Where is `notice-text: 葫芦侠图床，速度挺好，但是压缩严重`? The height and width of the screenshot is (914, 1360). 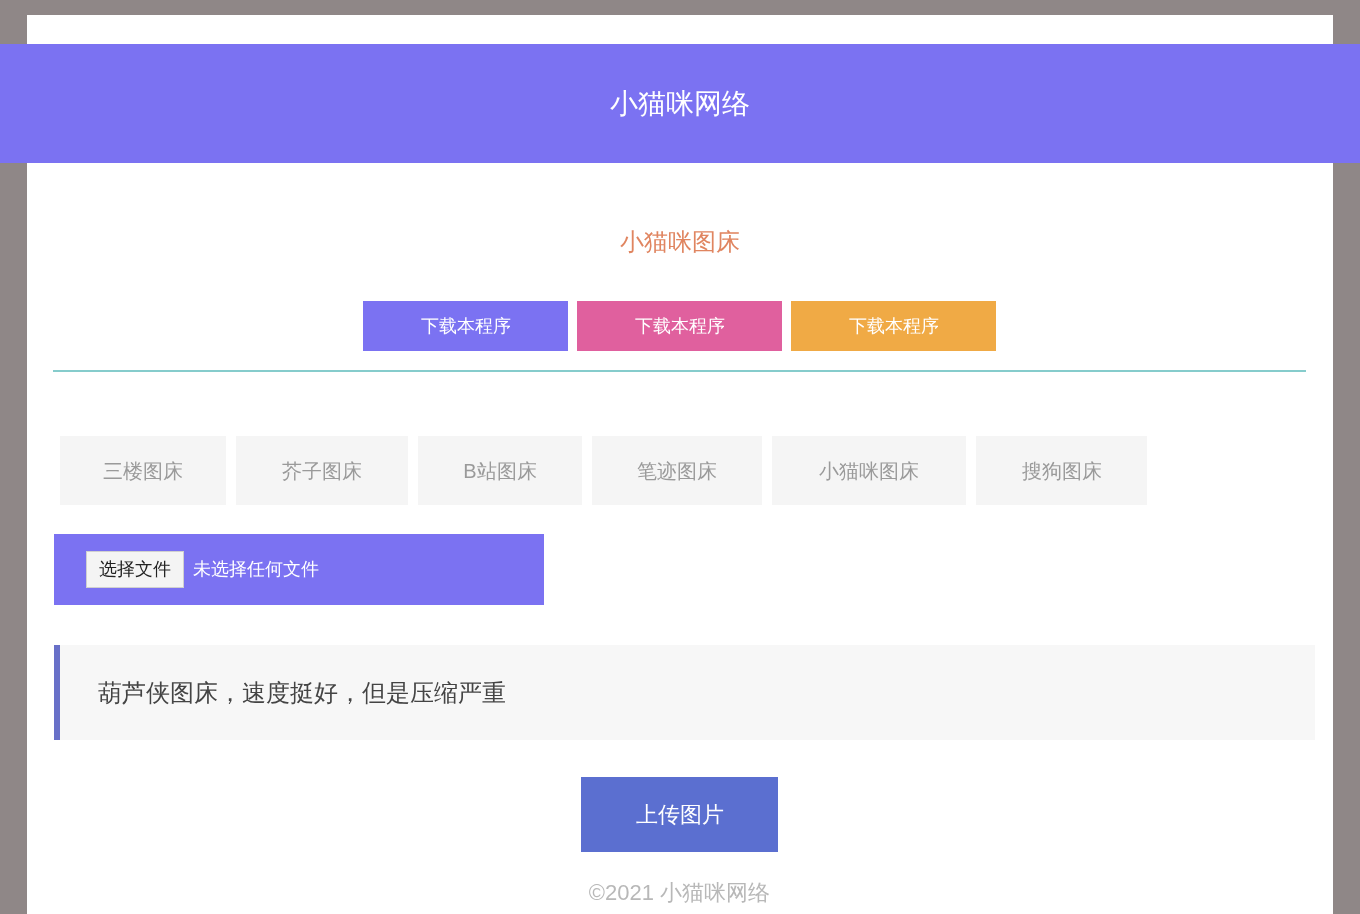
notice-text: 葫芦侠图床，速度挺好，但是压缩严重 is located at coordinates (302, 692).